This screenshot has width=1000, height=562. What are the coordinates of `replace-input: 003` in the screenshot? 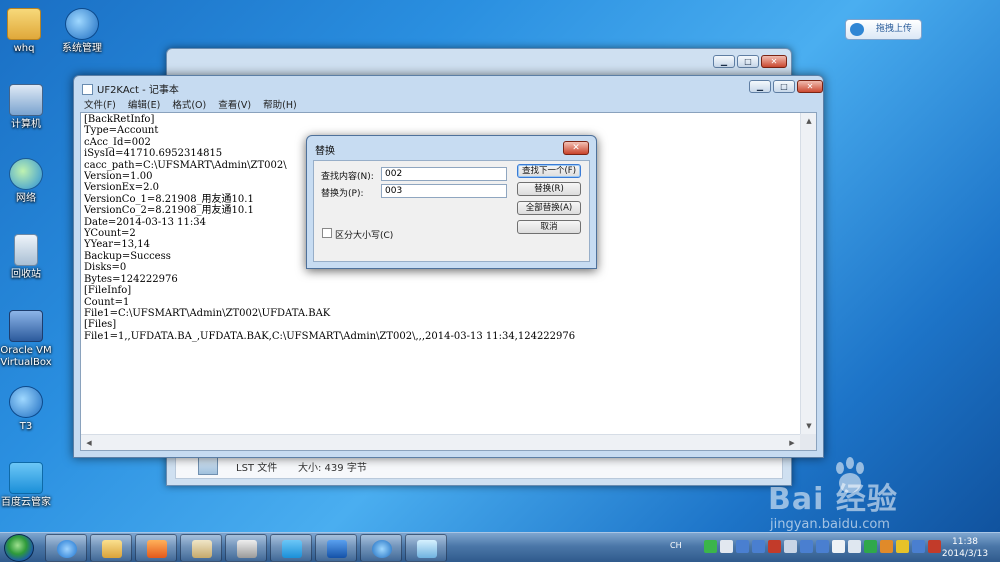 It's located at (444, 191).